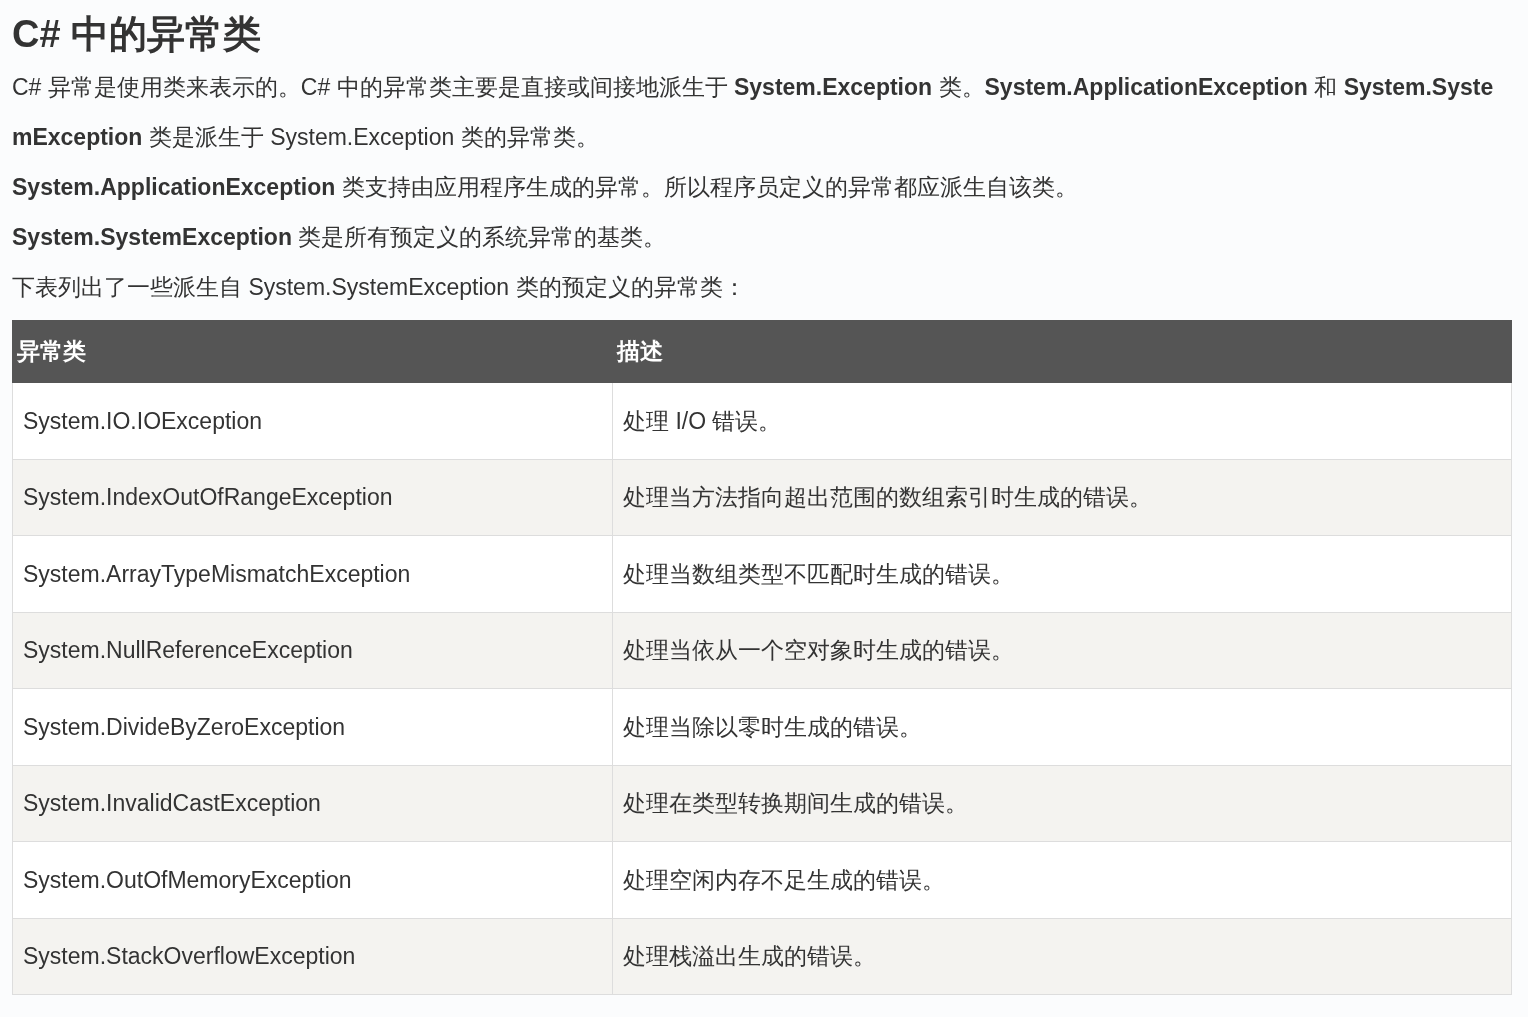 Image resolution: width=1528 pixels, height=1017 pixels. What do you see at coordinates (312, 726) in the screenshot?
I see `table-cell: System.DivideByZeroException` at bounding box center [312, 726].